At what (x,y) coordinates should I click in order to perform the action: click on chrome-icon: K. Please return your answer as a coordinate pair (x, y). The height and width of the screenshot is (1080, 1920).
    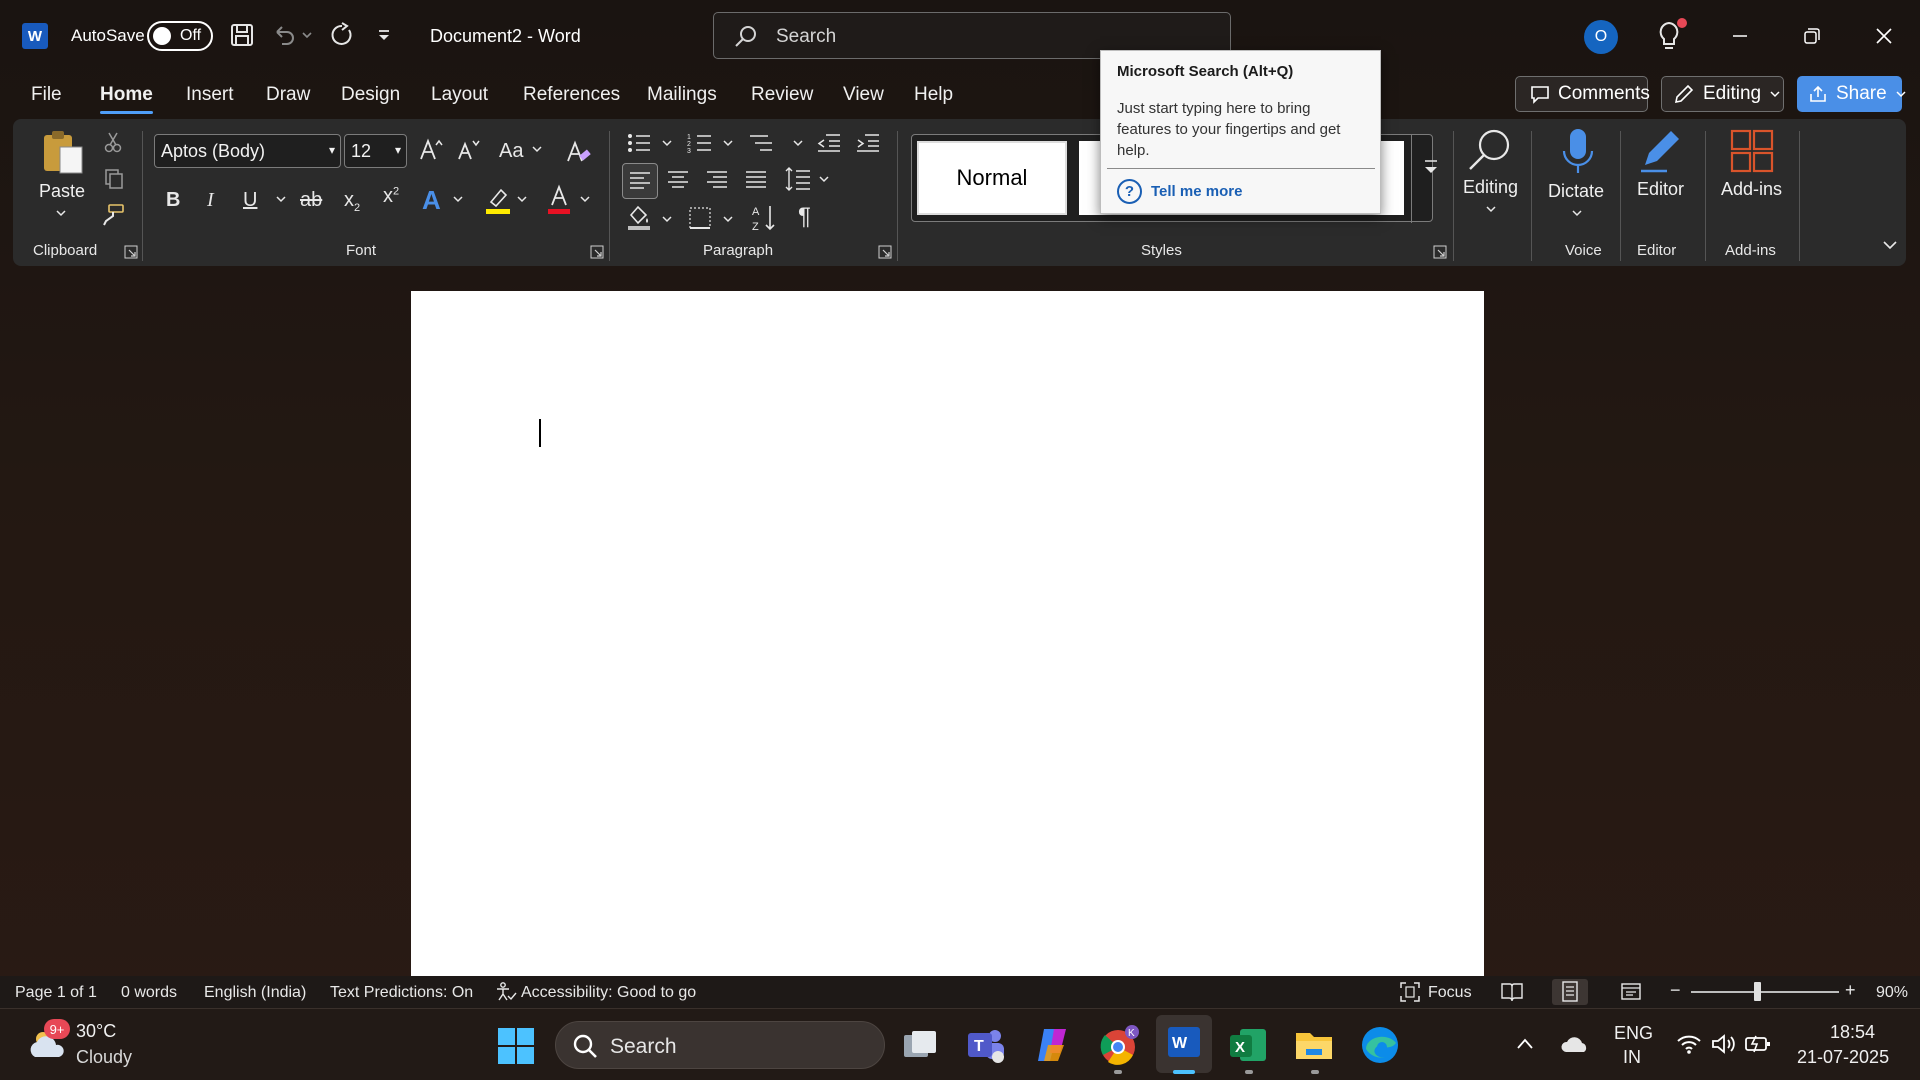
    Looking at the image, I should click on (1118, 1045).